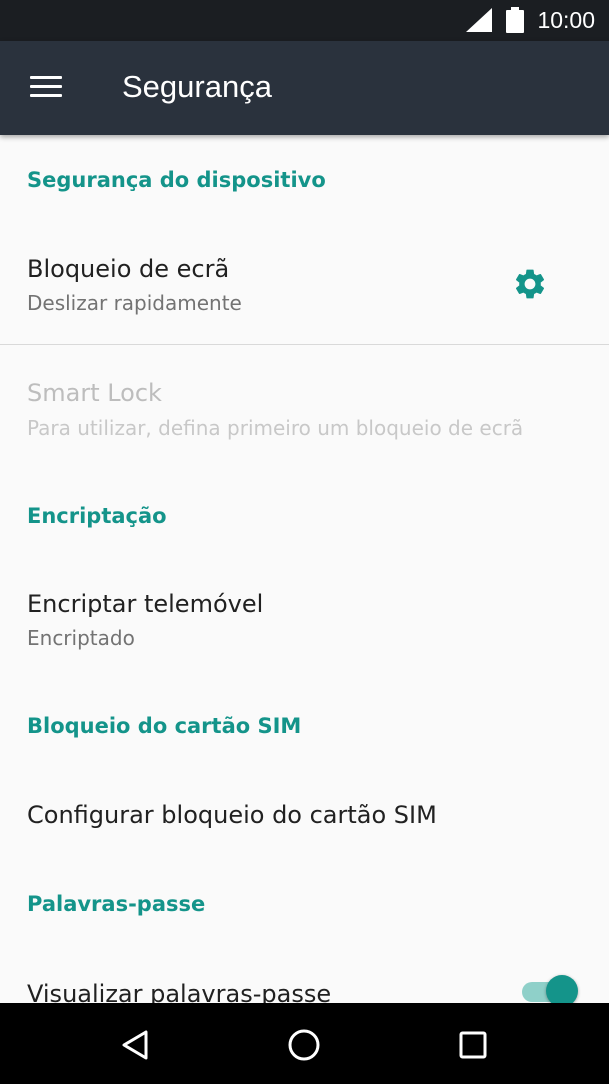 The height and width of the screenshot is (1084, 609). Describe the element at coordinates (81, 638) in the screenshot. I see `encrypt-phone-subtitle: Encriptado` at that location.